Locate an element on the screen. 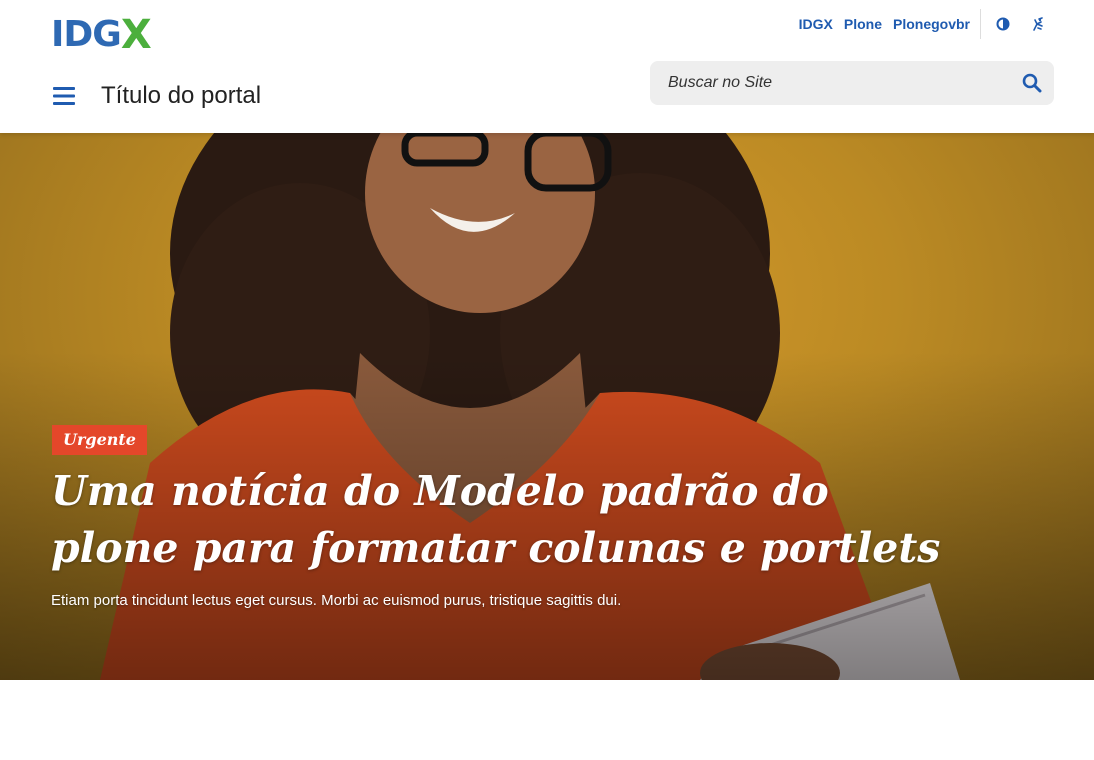 The width and height of the screenshot is (1094, 760). search-box is located at coordinates (852, 83).